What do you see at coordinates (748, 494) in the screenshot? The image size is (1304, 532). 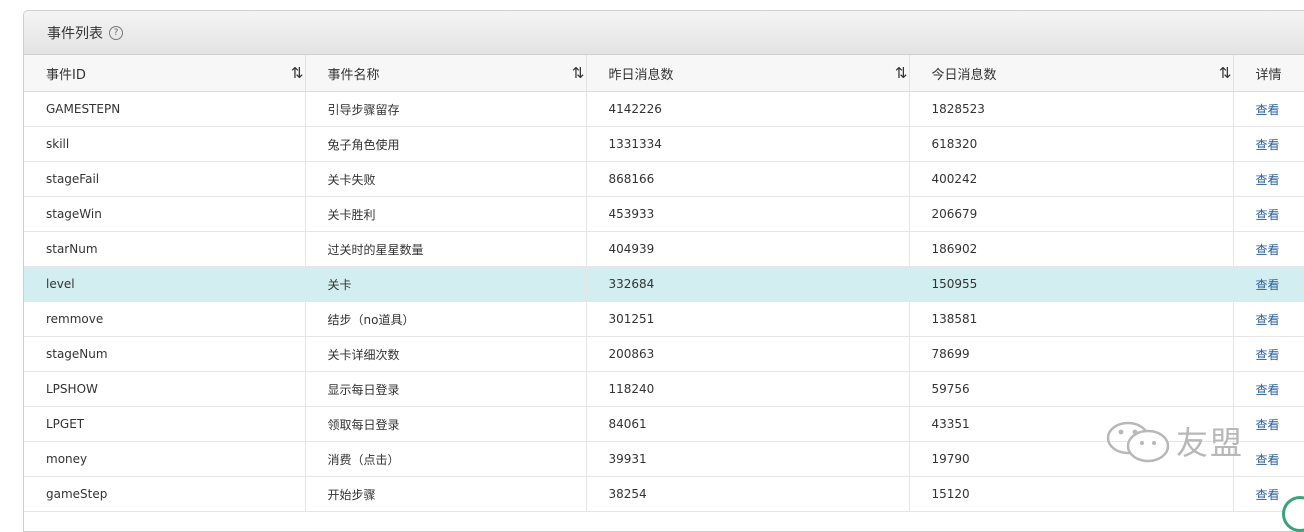 I see `cell-yesterday-count: 38254` at bounding box center [748, 494].